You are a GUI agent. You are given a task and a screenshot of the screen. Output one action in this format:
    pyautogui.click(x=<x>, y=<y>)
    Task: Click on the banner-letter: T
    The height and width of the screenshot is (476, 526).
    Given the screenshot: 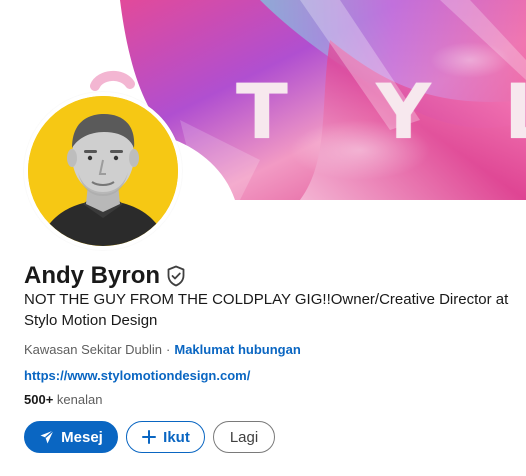 What is the action you would take?
    pyautogui.click(x=262, y=111)
    